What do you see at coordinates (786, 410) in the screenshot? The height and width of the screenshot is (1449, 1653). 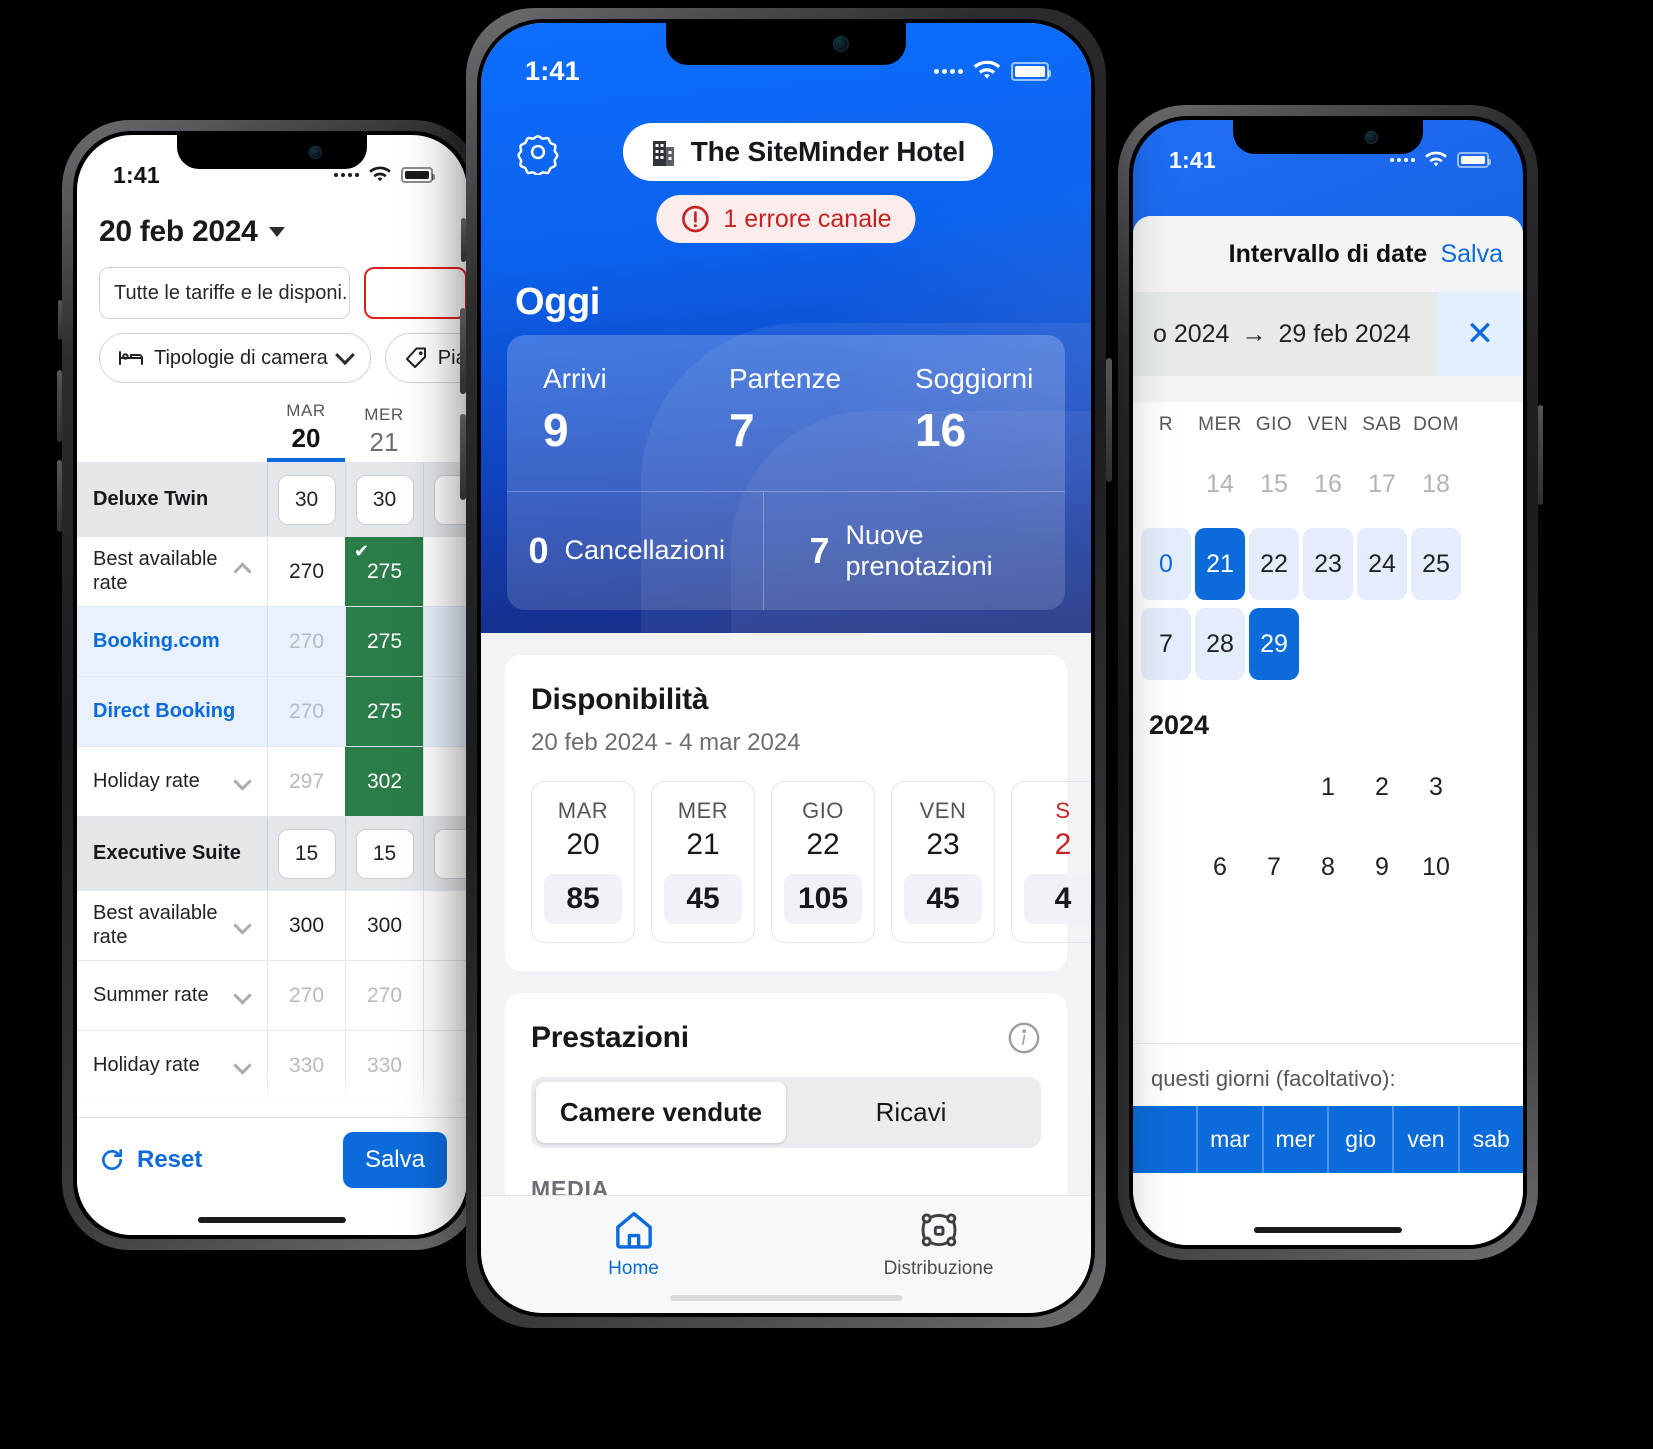 I see `stat-partenze: Partenze 7` at bounding box center [786, 410].